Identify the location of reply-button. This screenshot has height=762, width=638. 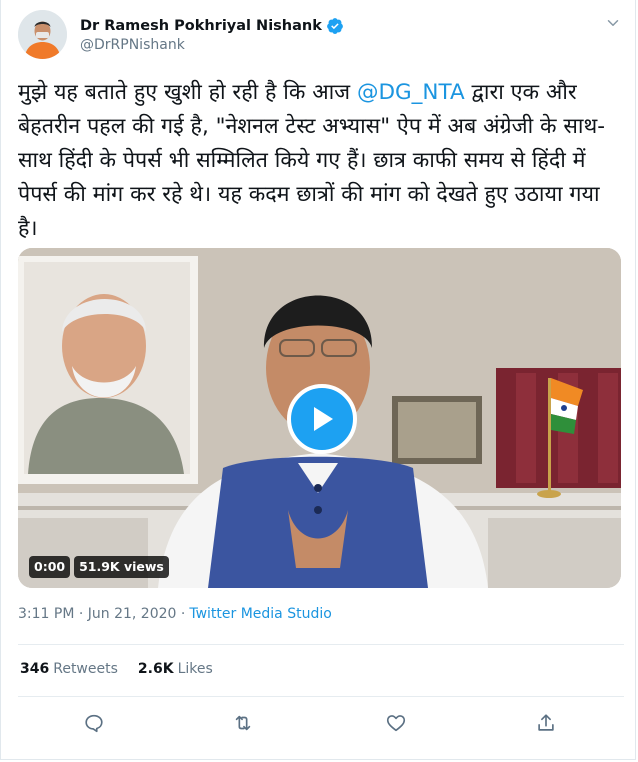
(94, 723).